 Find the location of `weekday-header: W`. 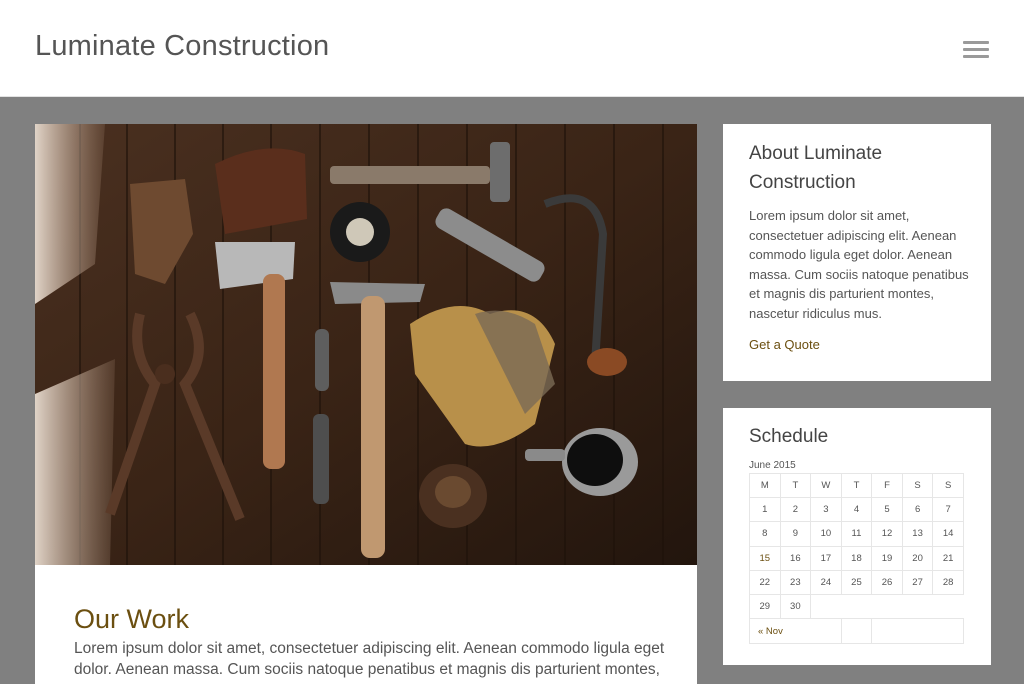

weekday-header: W is located at coordinates (826, 485).